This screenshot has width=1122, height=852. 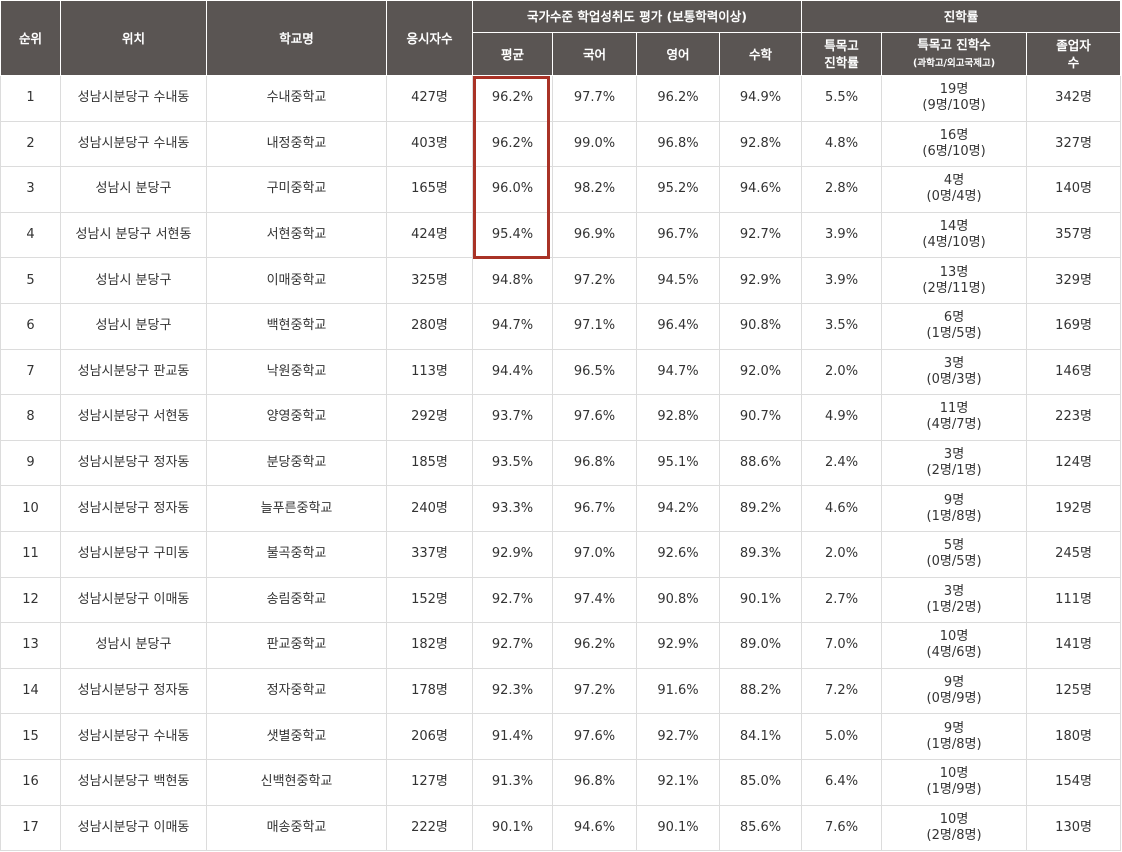 What do you see at coordinates (594, 54) in the screenshot?
I see `header-korean: 국어` at bounding box center [594, 54].